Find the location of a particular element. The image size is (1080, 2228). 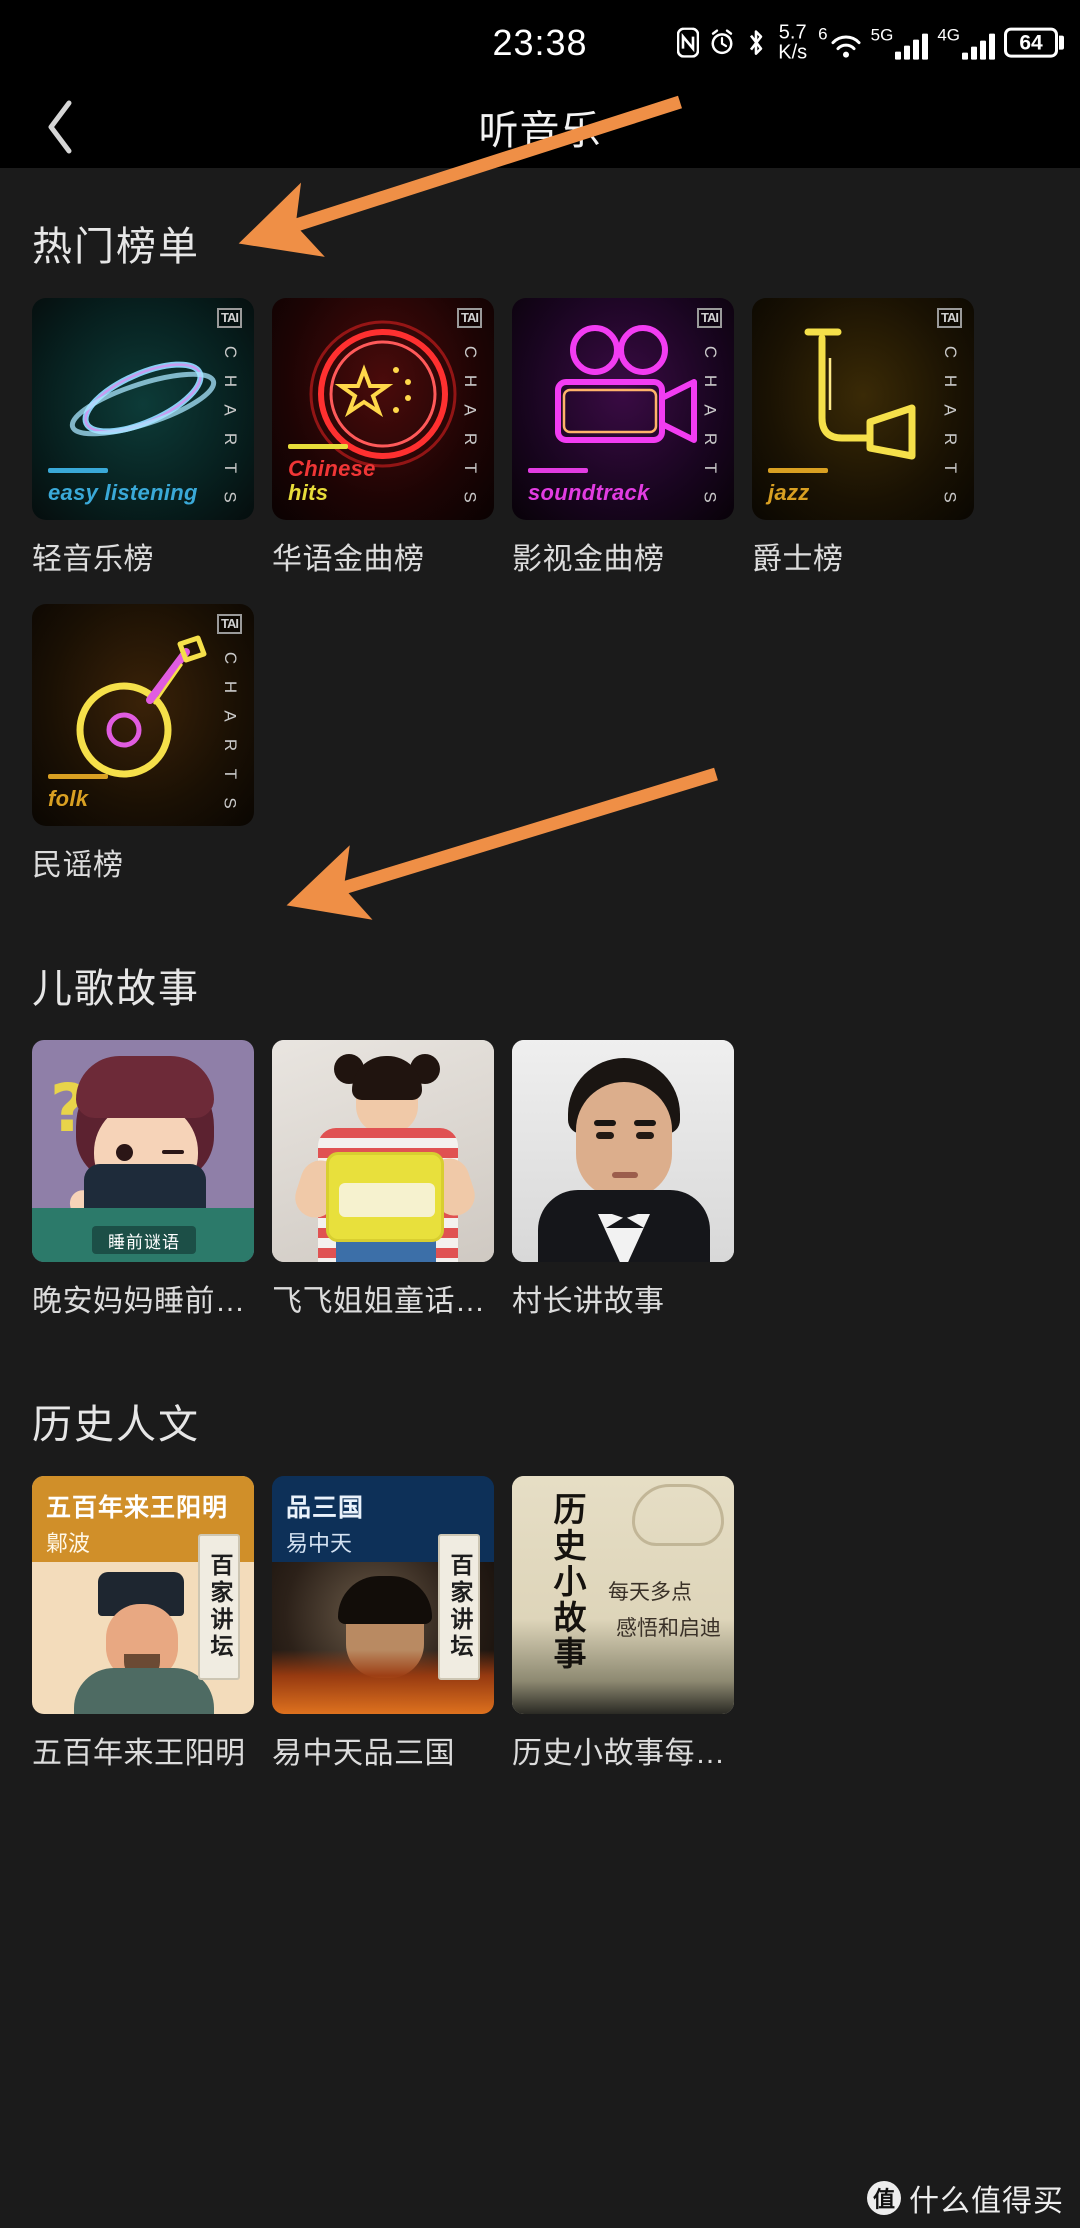

status-time: 23:38 is located at coordinates (540, 42).